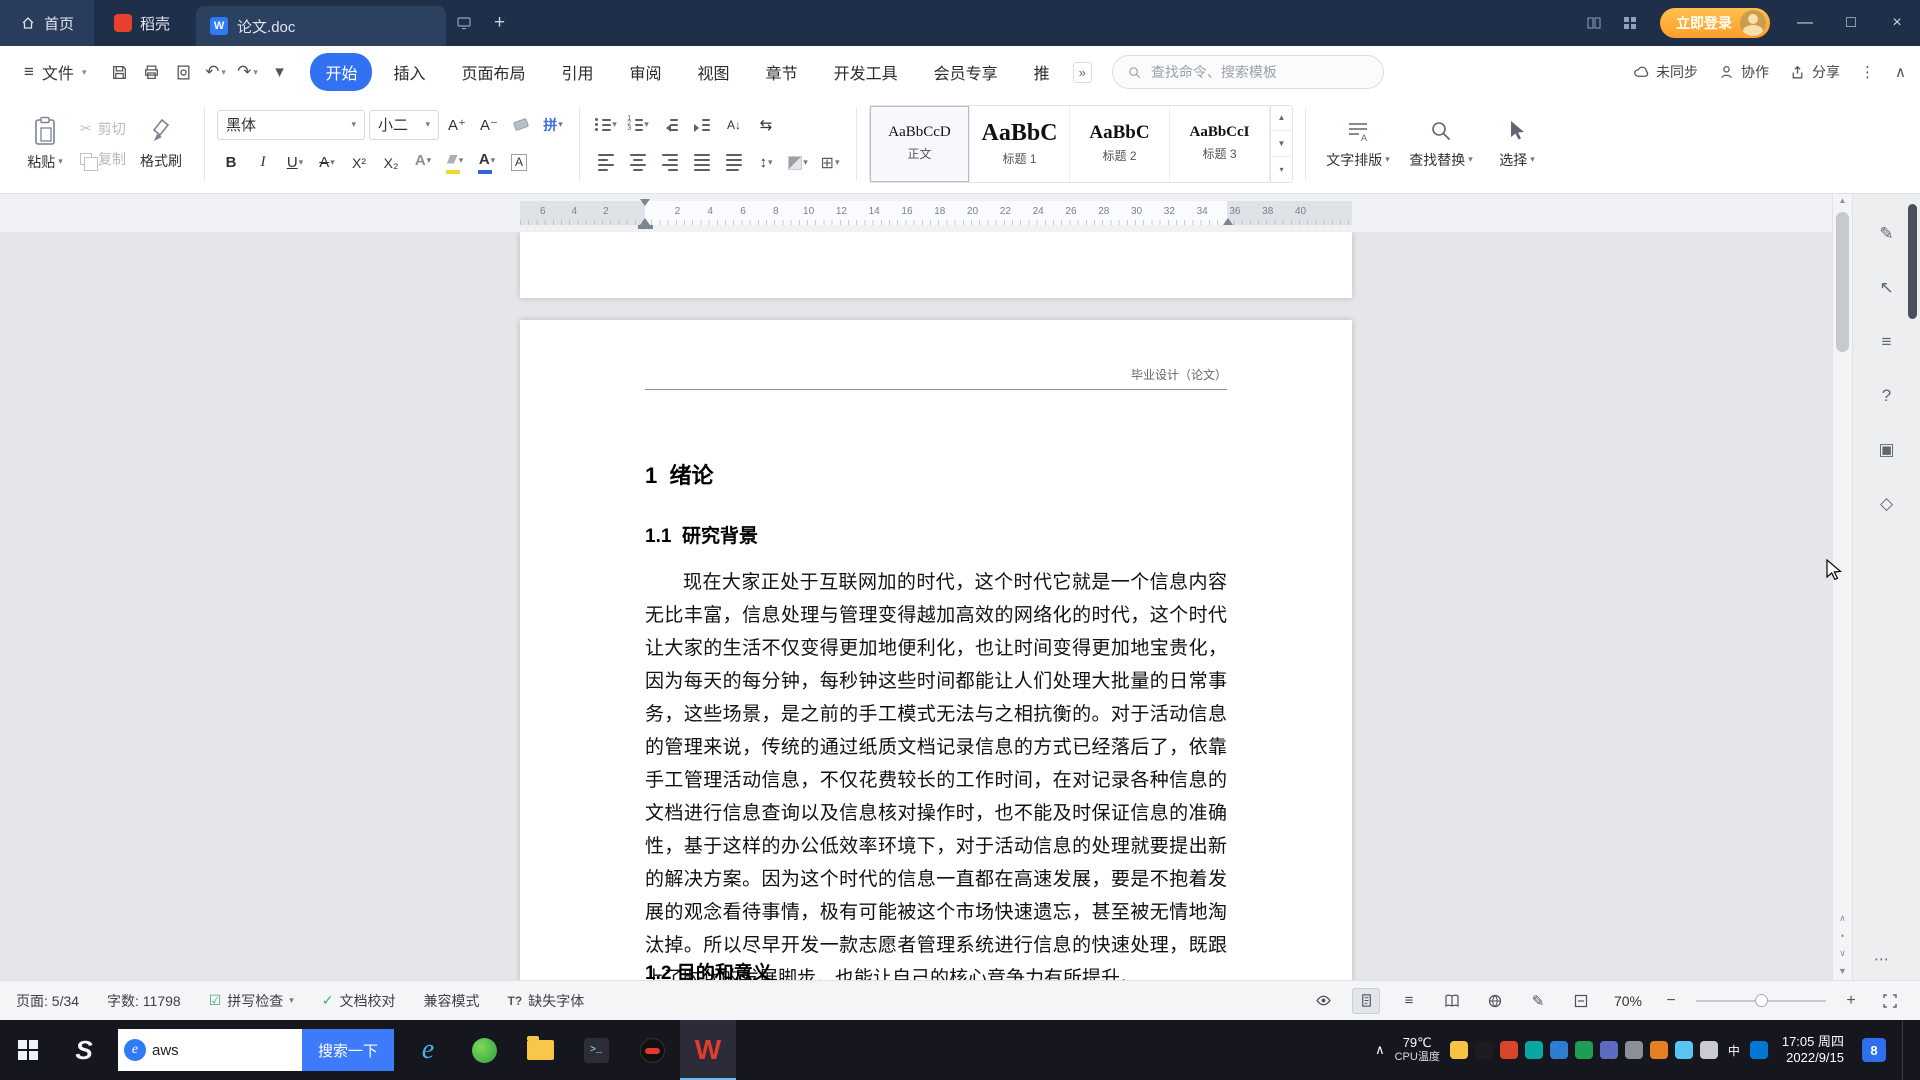 Image resolution: width=1920 pixels, height=1080 pixels. Describe the element at coordinates (1323, 1001) in the screenshot. I see `eye-protect-icon` at that location.